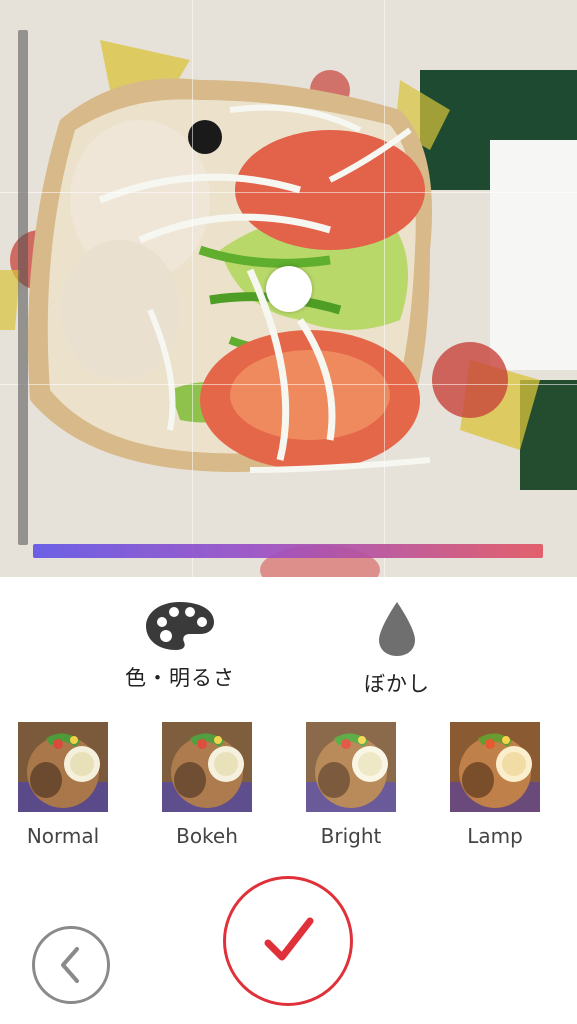 Image resolution: width=577 pixels, height=1024 pixels. I want to click on checkmark-icon, so click(289, 939).